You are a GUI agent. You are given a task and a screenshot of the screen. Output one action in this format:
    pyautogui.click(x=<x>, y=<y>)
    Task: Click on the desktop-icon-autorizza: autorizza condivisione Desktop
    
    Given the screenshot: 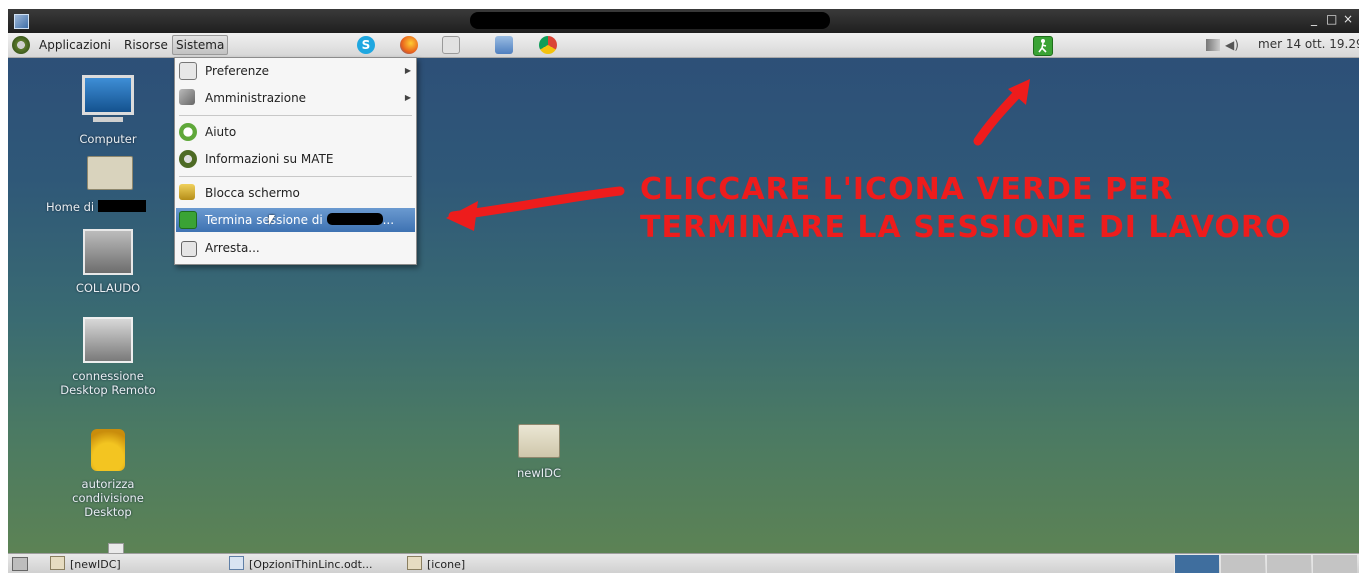 What is the action you would take?
    pyautogui.click(x=108, y=474)
    